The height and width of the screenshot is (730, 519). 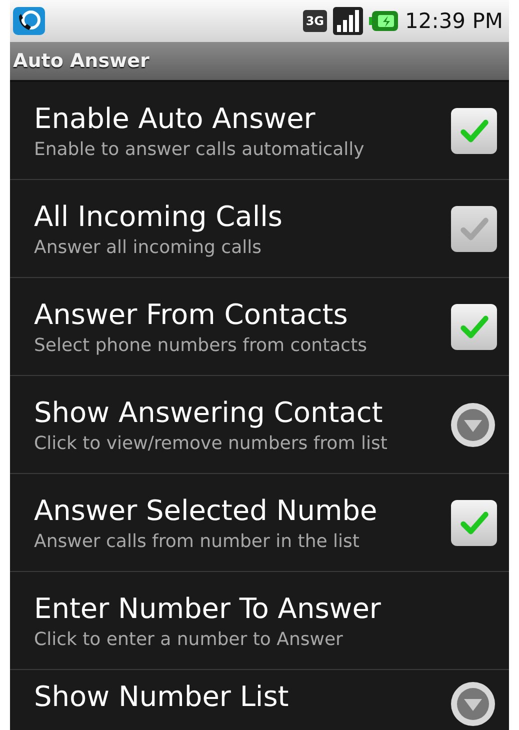 What do you see at coordinates (191, 314) in the screenshot?
I see `preference-title: Answer From Contacts` at bounding box center [191, 314].